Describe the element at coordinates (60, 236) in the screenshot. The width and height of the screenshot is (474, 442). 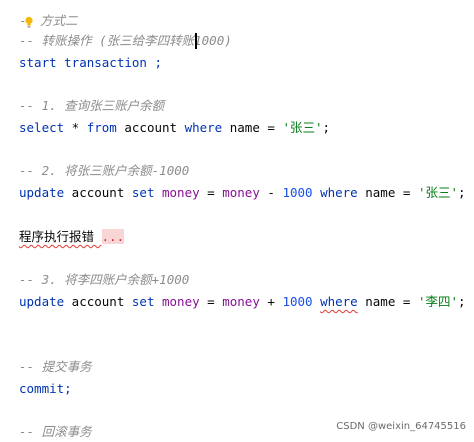
I see `error-text: 程序执行报错` at that location.